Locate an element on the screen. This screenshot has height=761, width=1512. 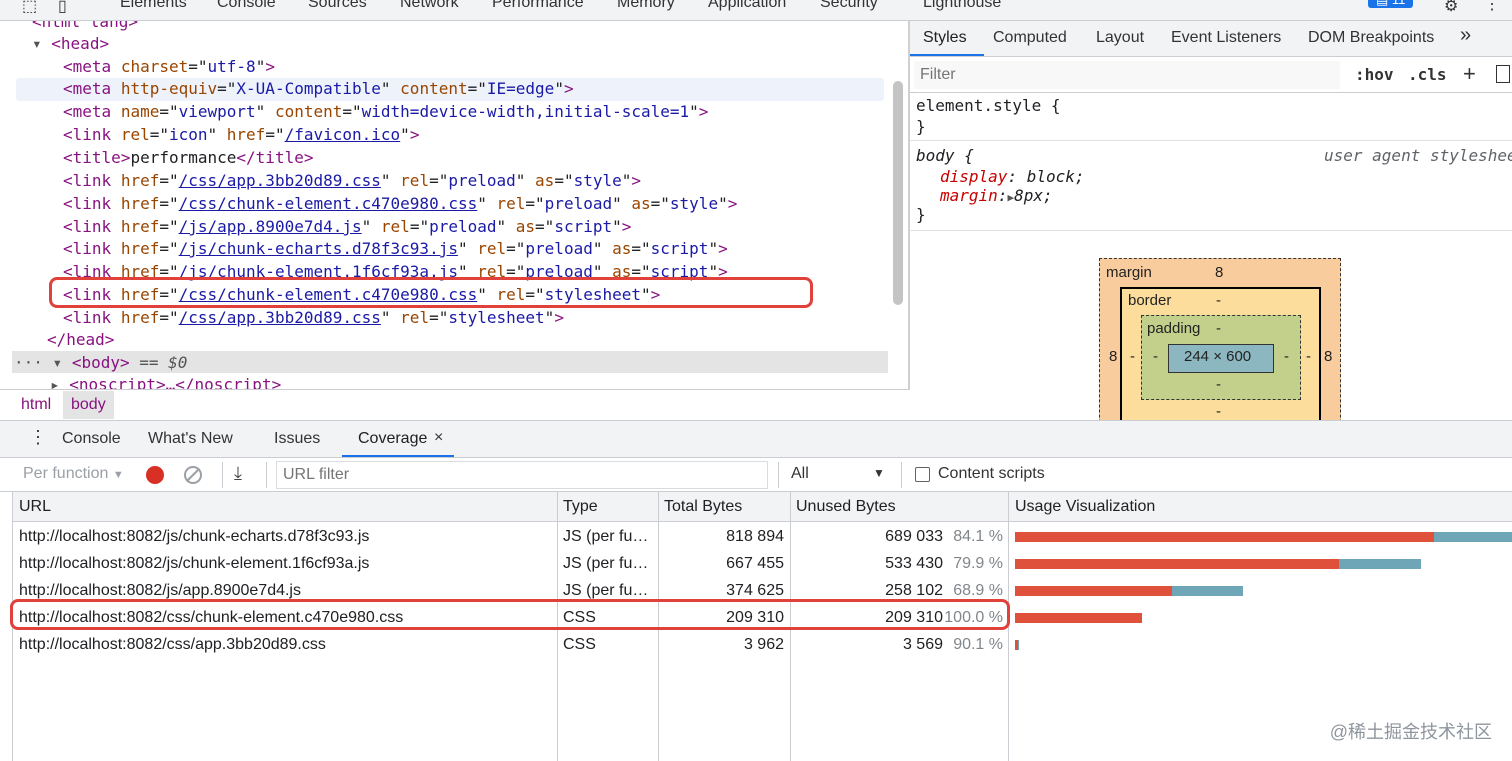
close-coverage-icon: × is located at coordinates (438, 438).